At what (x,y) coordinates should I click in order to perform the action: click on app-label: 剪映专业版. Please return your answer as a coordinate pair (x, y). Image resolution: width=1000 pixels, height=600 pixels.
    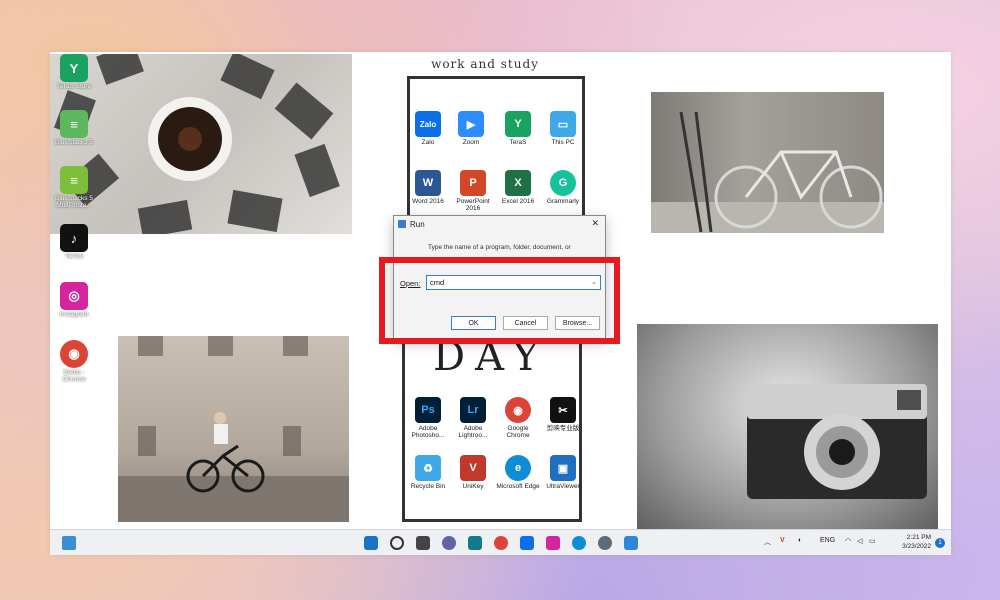
    Looking at the image, I should click on (563, 428).